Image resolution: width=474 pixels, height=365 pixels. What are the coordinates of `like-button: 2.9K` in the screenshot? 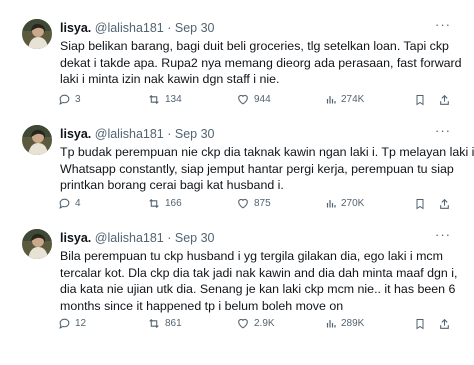 It's located at (255, 323).